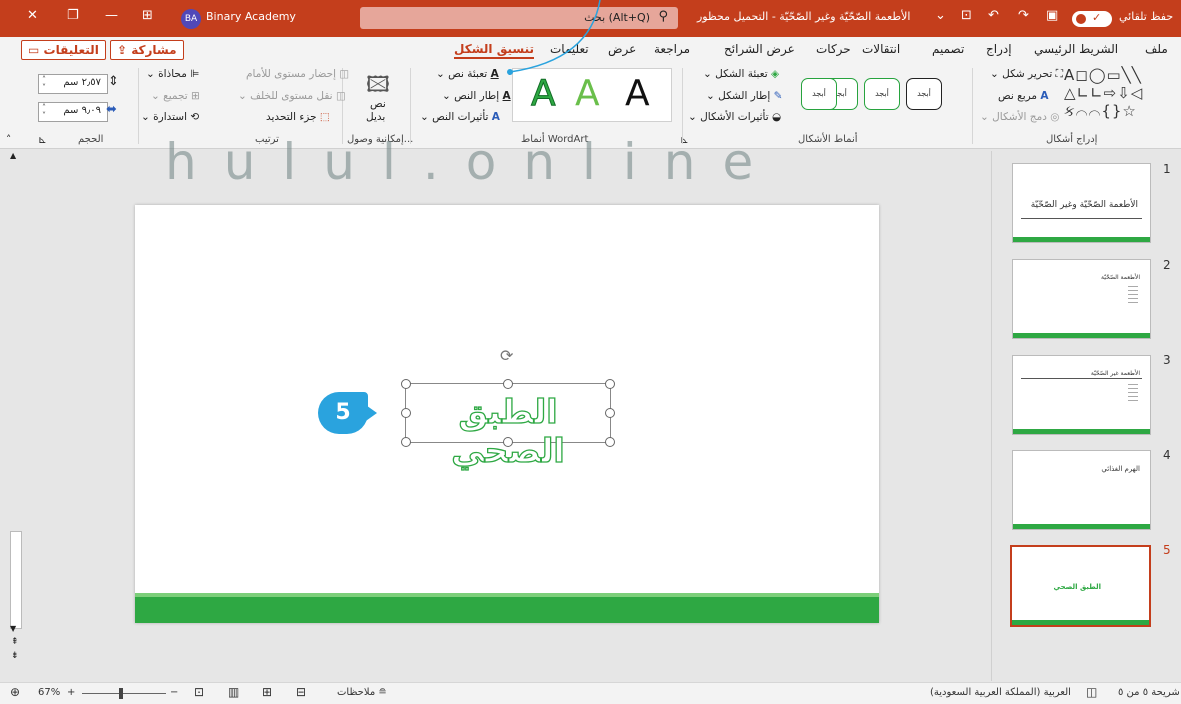  What do you see at coordinates (759, 49) in the screenshot?
I see `tab-slideshow: عرض الشرائح` at bounding box center [759, 49].